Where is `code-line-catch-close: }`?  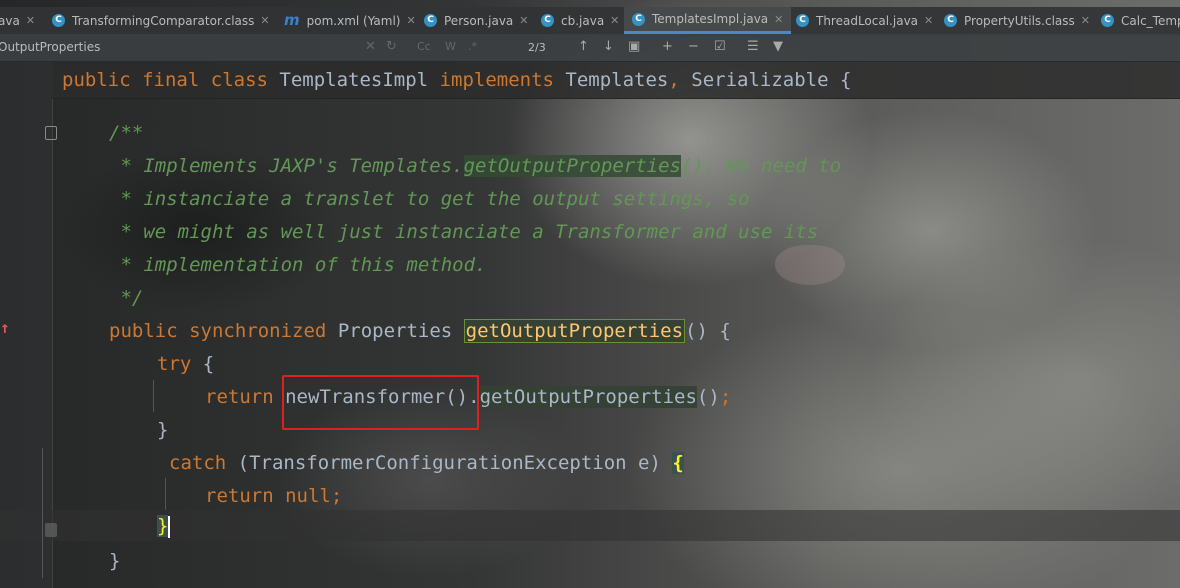 code-line-catch-close: } is located at coordinates (164, 526).